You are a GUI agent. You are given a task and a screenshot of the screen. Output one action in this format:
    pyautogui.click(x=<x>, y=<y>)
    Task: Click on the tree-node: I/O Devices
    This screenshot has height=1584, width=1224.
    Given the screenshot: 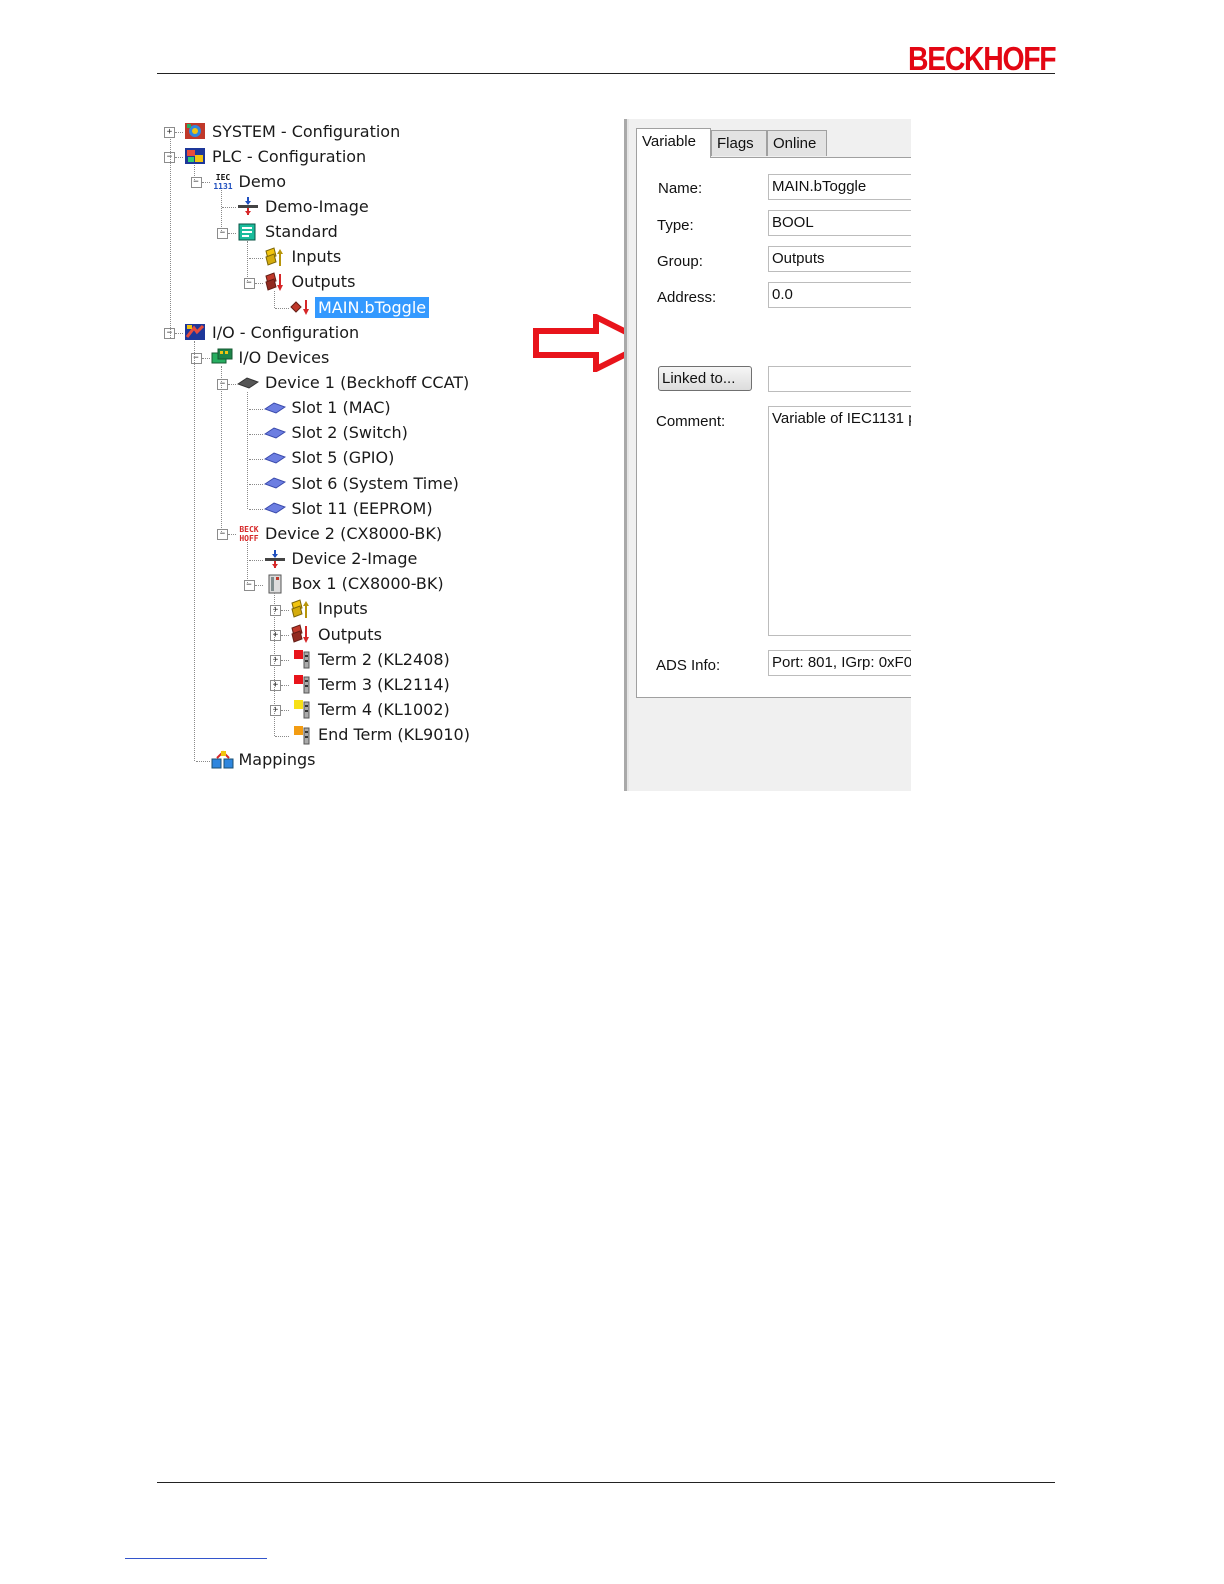 What is the action you would take?
    pyautogui.click(x=272, y=357)
    